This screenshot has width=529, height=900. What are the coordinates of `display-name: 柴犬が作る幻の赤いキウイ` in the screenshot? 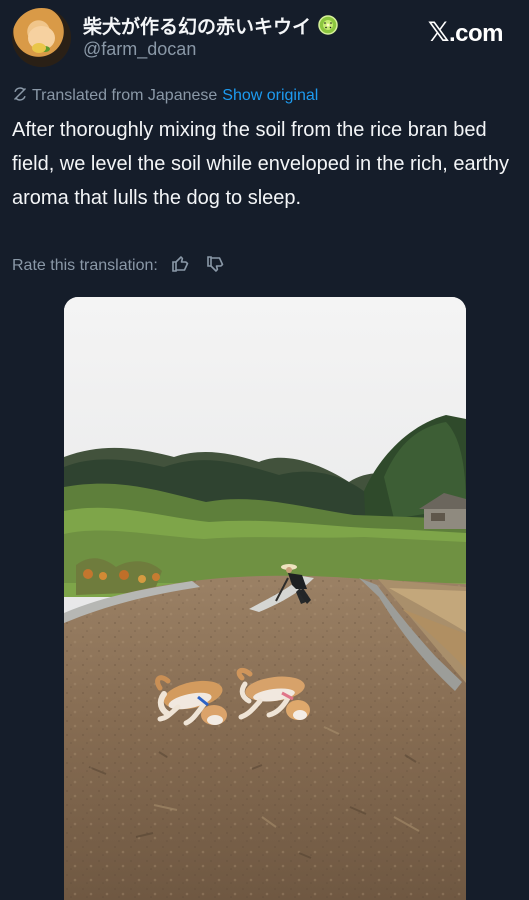 It's located at (211, 25).